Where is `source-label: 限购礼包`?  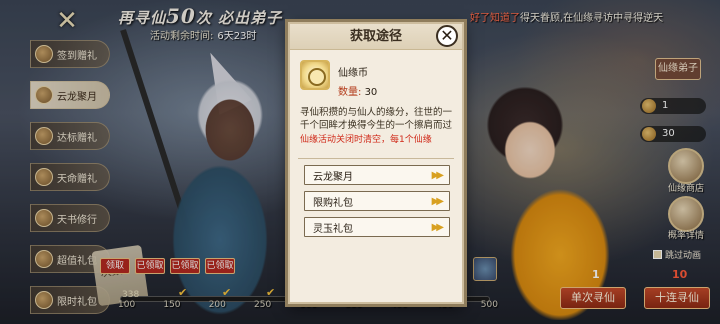 source-label: 限购礼包 is located at coordinates (333, 203).